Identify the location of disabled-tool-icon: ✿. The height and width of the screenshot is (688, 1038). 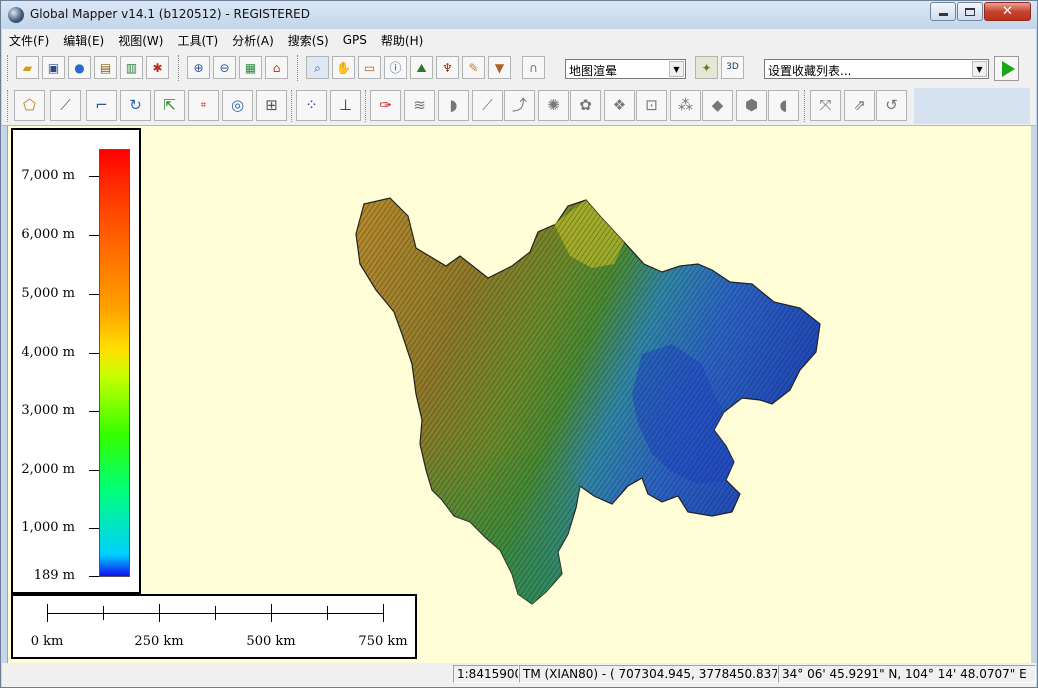
(585, 105).